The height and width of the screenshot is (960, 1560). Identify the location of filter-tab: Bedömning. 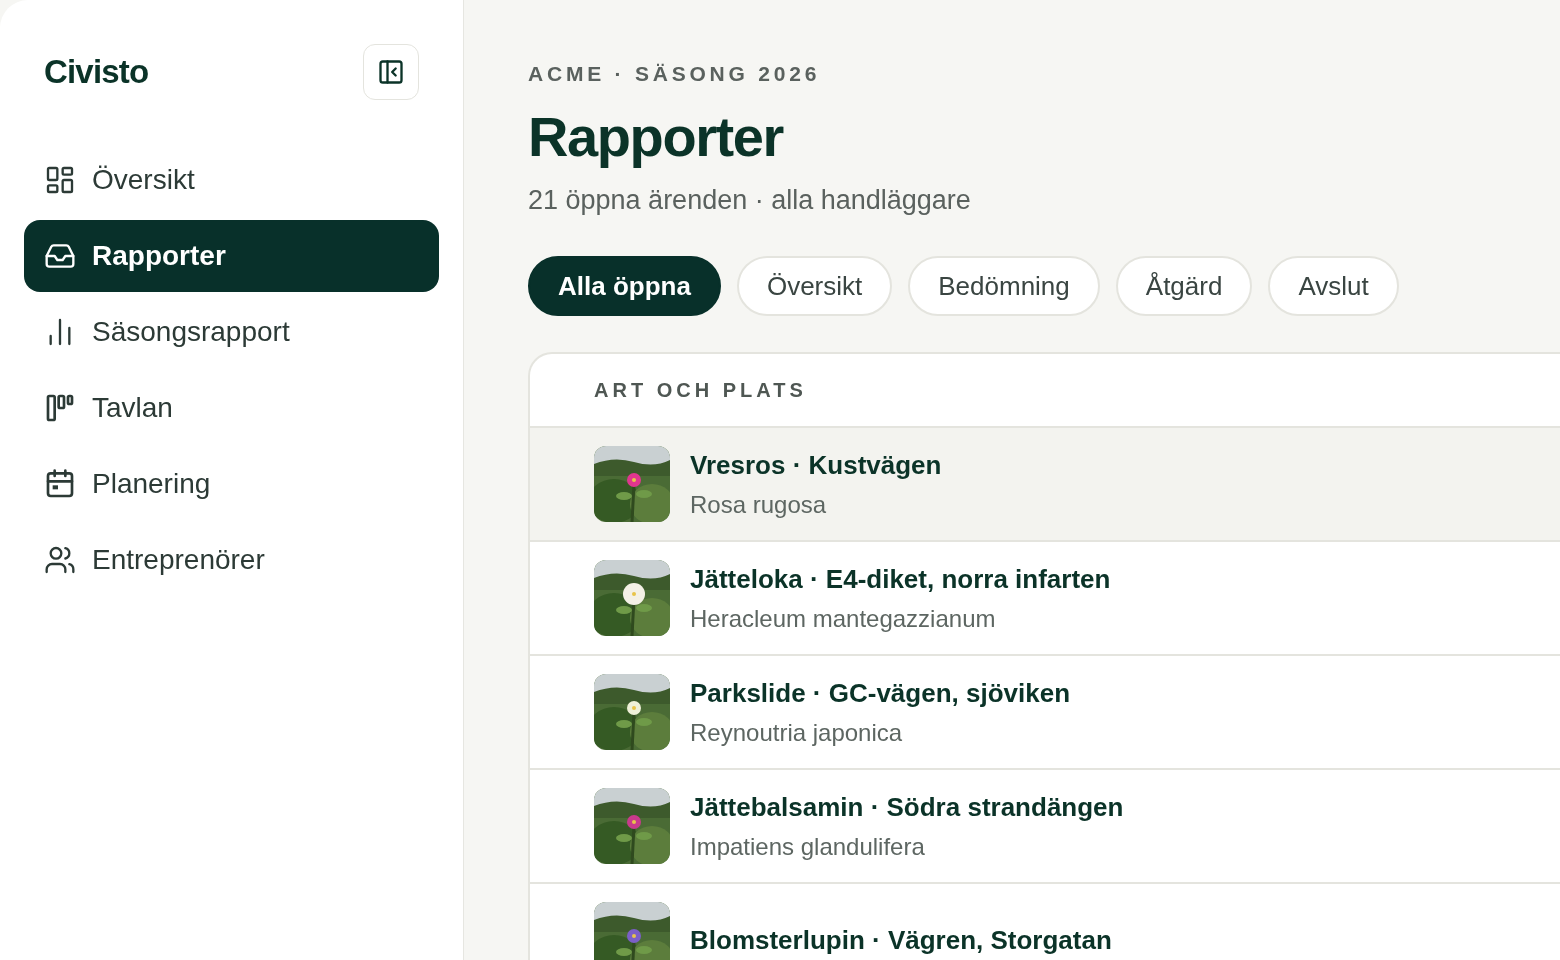
(1004, 286).